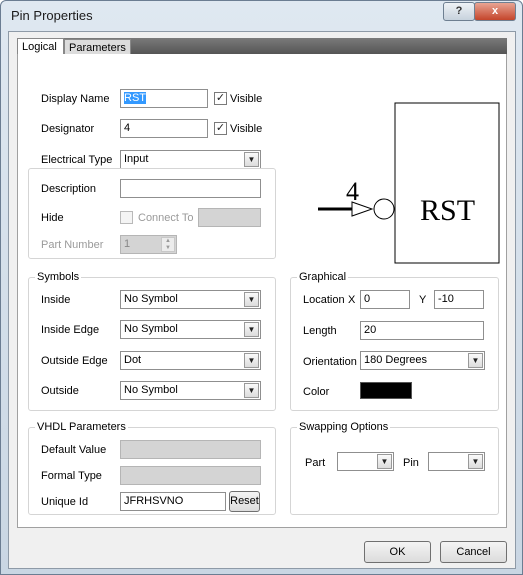 This screenshot has height=575, width=523. I want to click on display-name-value: RST, so click(135, 98).